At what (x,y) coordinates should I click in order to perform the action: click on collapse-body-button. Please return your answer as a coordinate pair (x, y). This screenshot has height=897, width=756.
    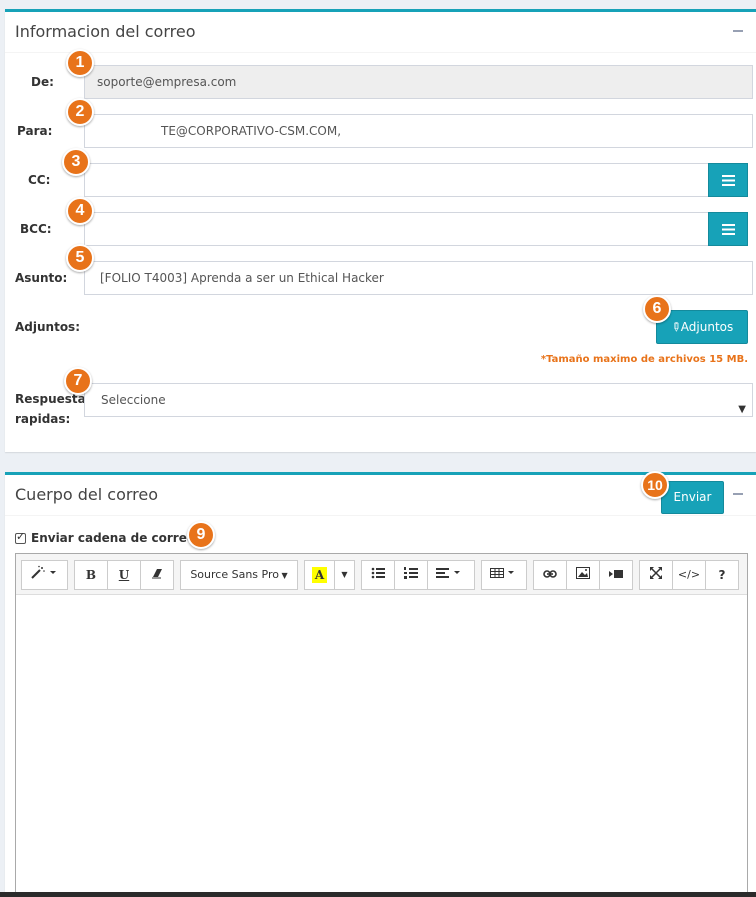
    Looking at the image, I should click on (738, 494).